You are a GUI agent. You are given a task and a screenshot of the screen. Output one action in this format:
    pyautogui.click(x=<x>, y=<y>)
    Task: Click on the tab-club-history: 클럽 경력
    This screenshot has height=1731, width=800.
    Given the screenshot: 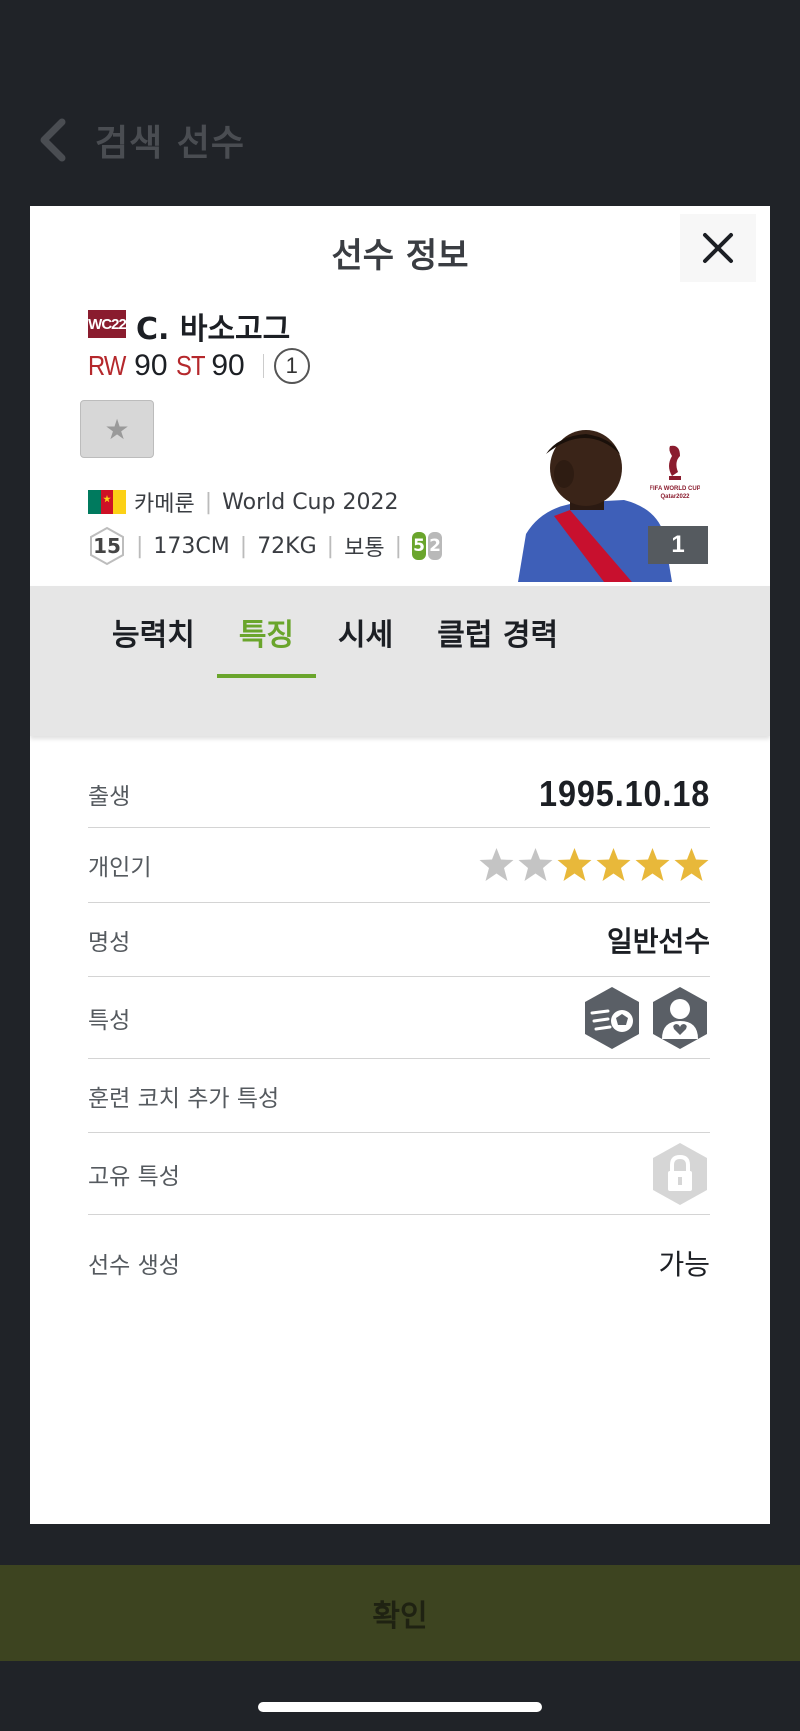 What is the action you would take?
    pyautogui.click(x=497, y=634)
    